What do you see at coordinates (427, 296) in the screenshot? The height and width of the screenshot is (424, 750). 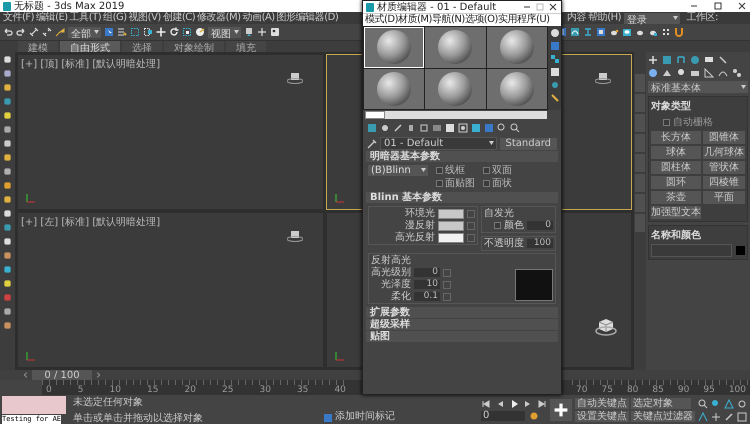 I see `spinner-field: 0.1` at bounding box center [427, 296].